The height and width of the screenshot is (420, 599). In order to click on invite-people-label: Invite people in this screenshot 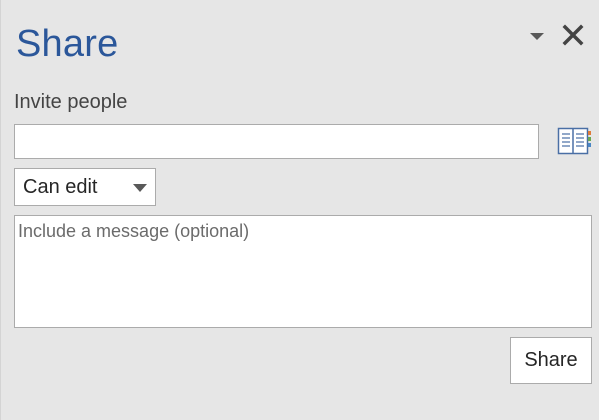, I will do `click(71, 102)`.